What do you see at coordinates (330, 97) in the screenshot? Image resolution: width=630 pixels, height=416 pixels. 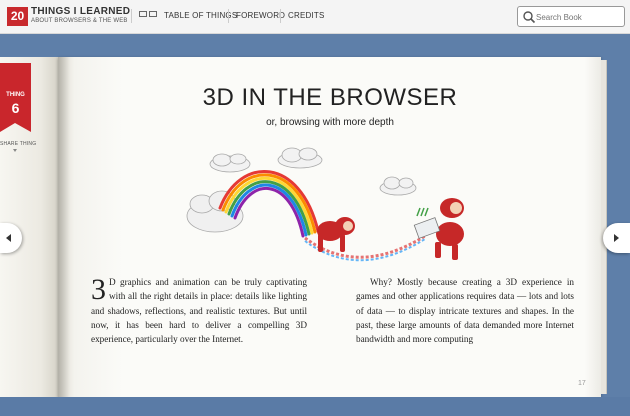 I see `page-title: 3D IN THE BROWSER` at bounding box center [330, 97].